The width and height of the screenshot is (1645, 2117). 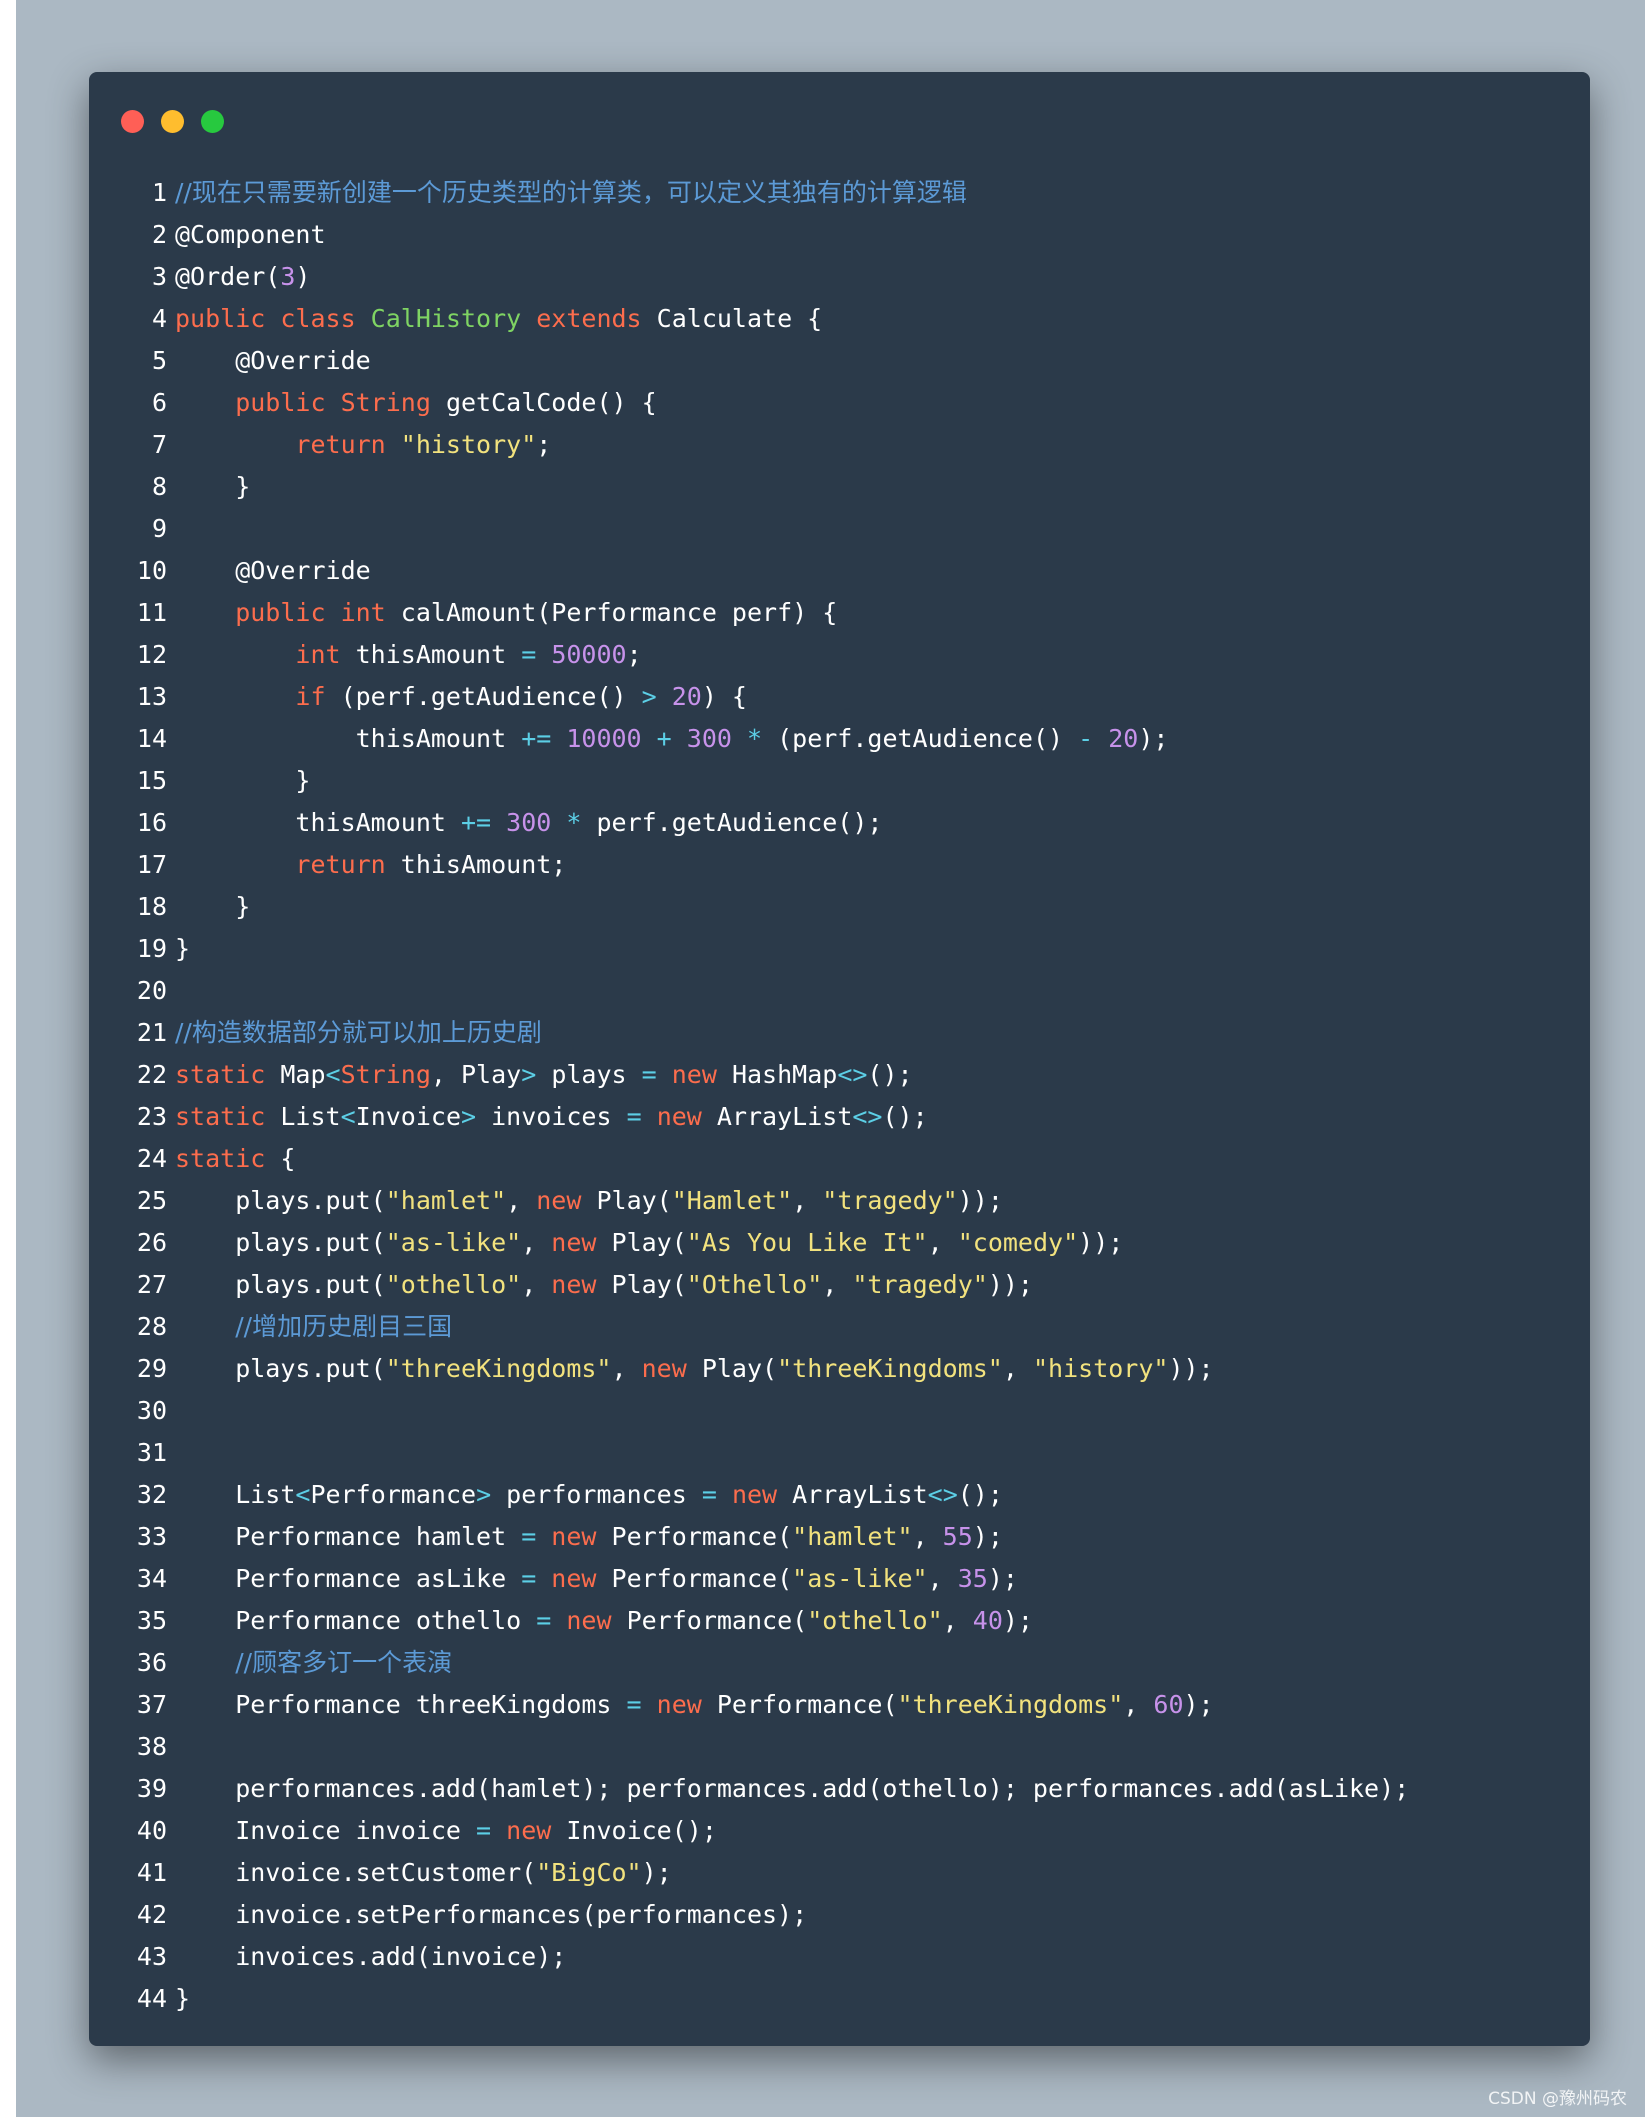 What do you see at coordinates (839, 235) in the screenshot?
I see `code-line: 2 @Component` at bounding box center [839, 235].